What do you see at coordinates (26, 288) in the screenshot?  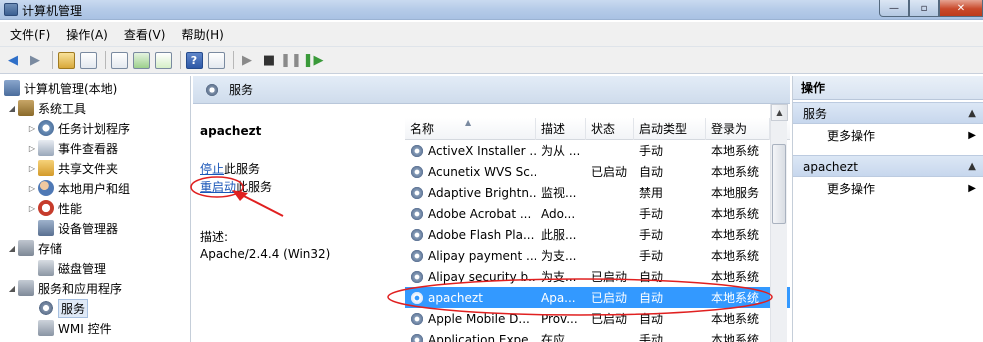 I see `services-apps-icon` at bounding box center [26, 288].